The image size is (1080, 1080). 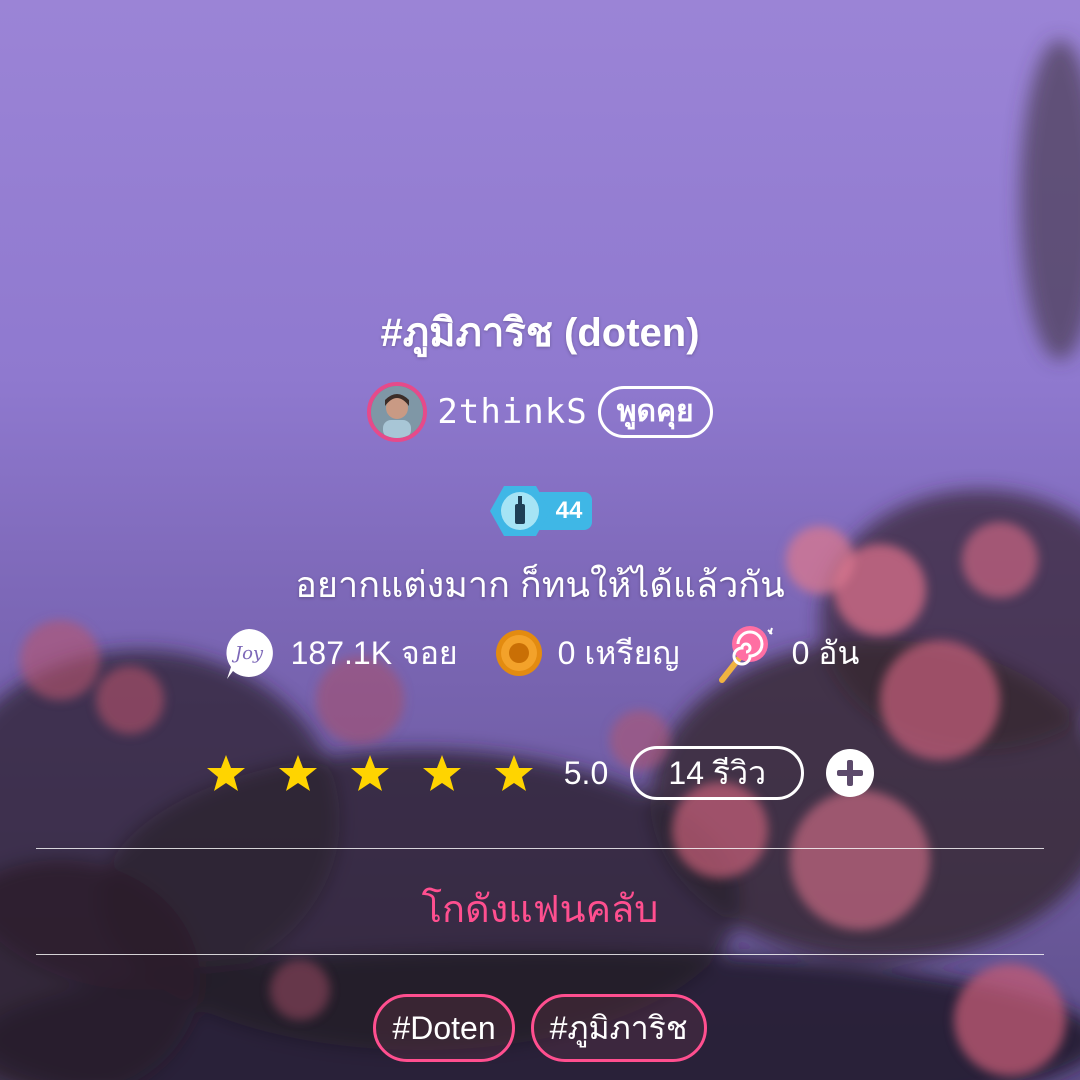 What do you see at coordinates (655, 412) in the screenshot?
I see `chat-button: พูดคุย` at bounding box center [655, 412].